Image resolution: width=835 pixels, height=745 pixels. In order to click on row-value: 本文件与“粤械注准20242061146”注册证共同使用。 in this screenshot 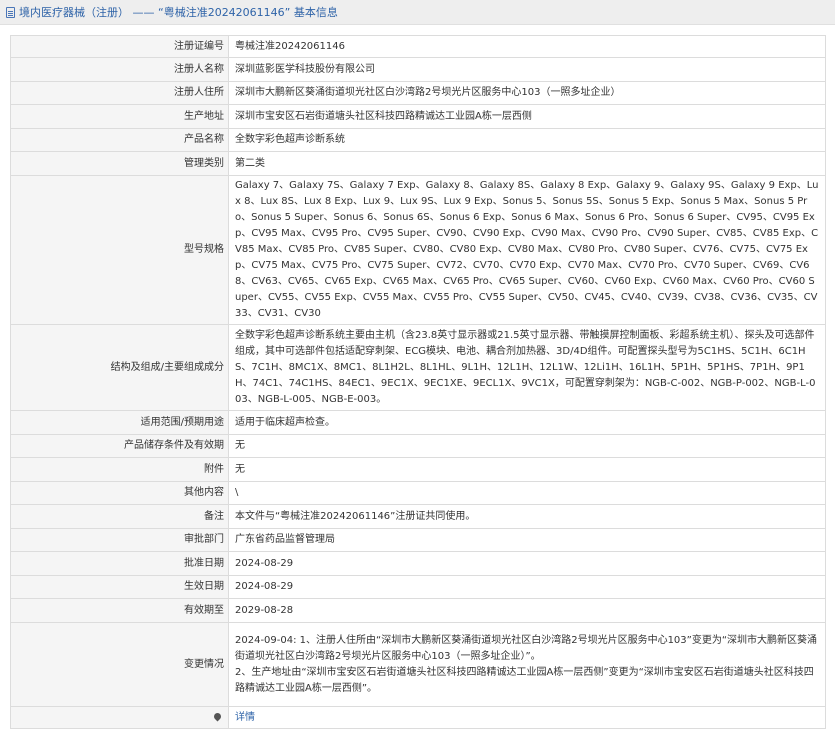, I will do `click(527, 516)`.